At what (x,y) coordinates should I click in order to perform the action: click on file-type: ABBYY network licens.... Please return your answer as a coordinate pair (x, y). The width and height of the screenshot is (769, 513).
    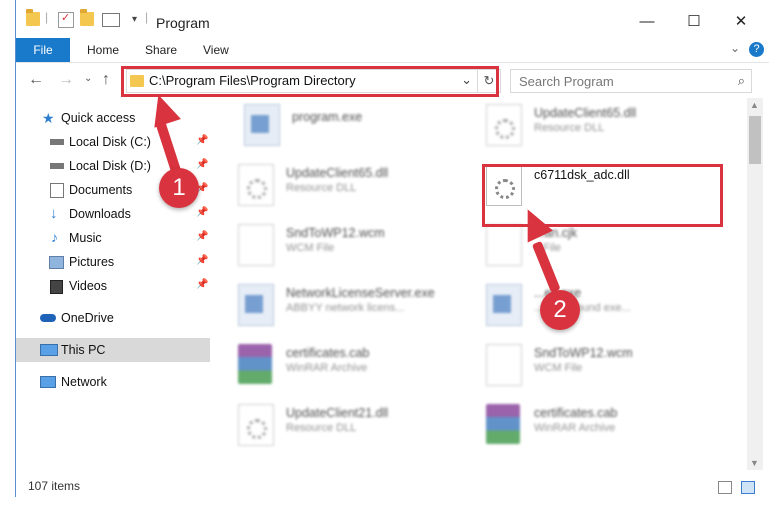
    Looking at the image, I should click on (345, 308).